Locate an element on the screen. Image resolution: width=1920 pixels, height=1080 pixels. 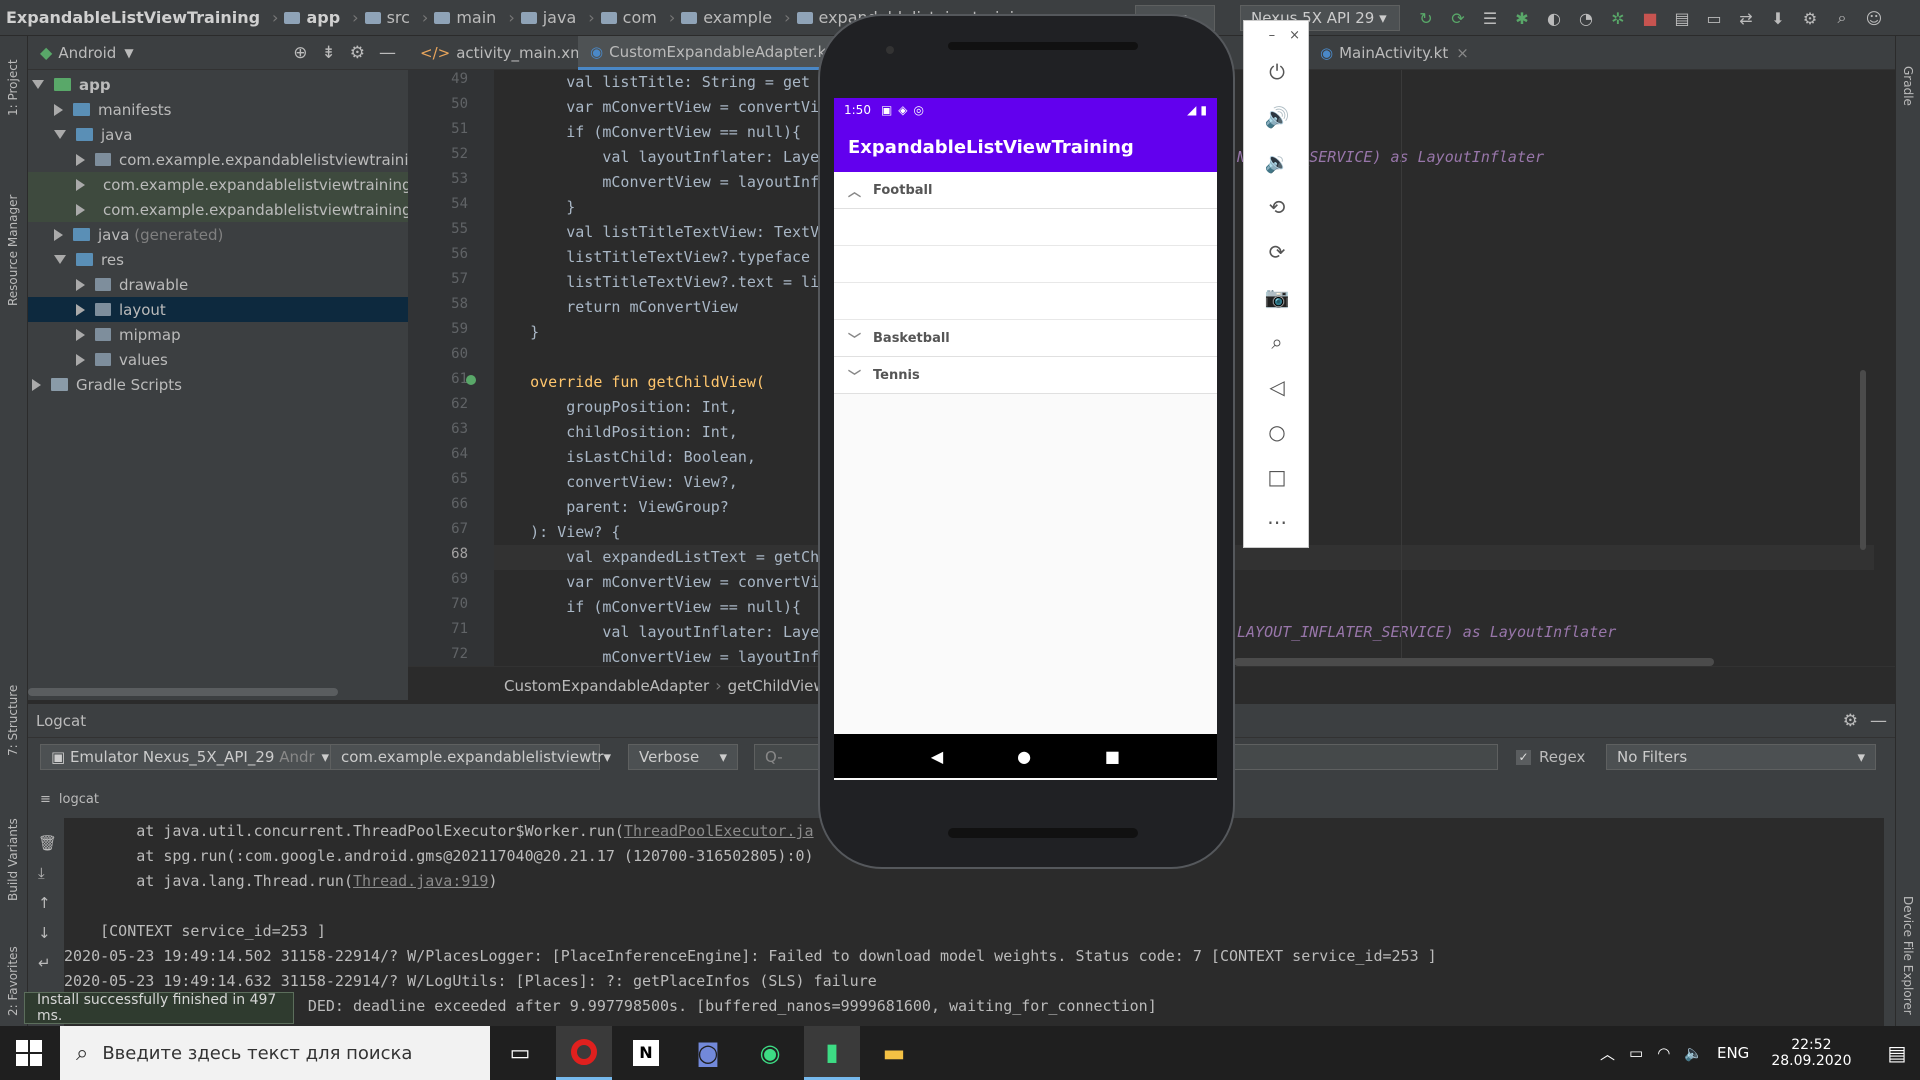
breadcrumb-com: com is located at coordinates (628, 17).